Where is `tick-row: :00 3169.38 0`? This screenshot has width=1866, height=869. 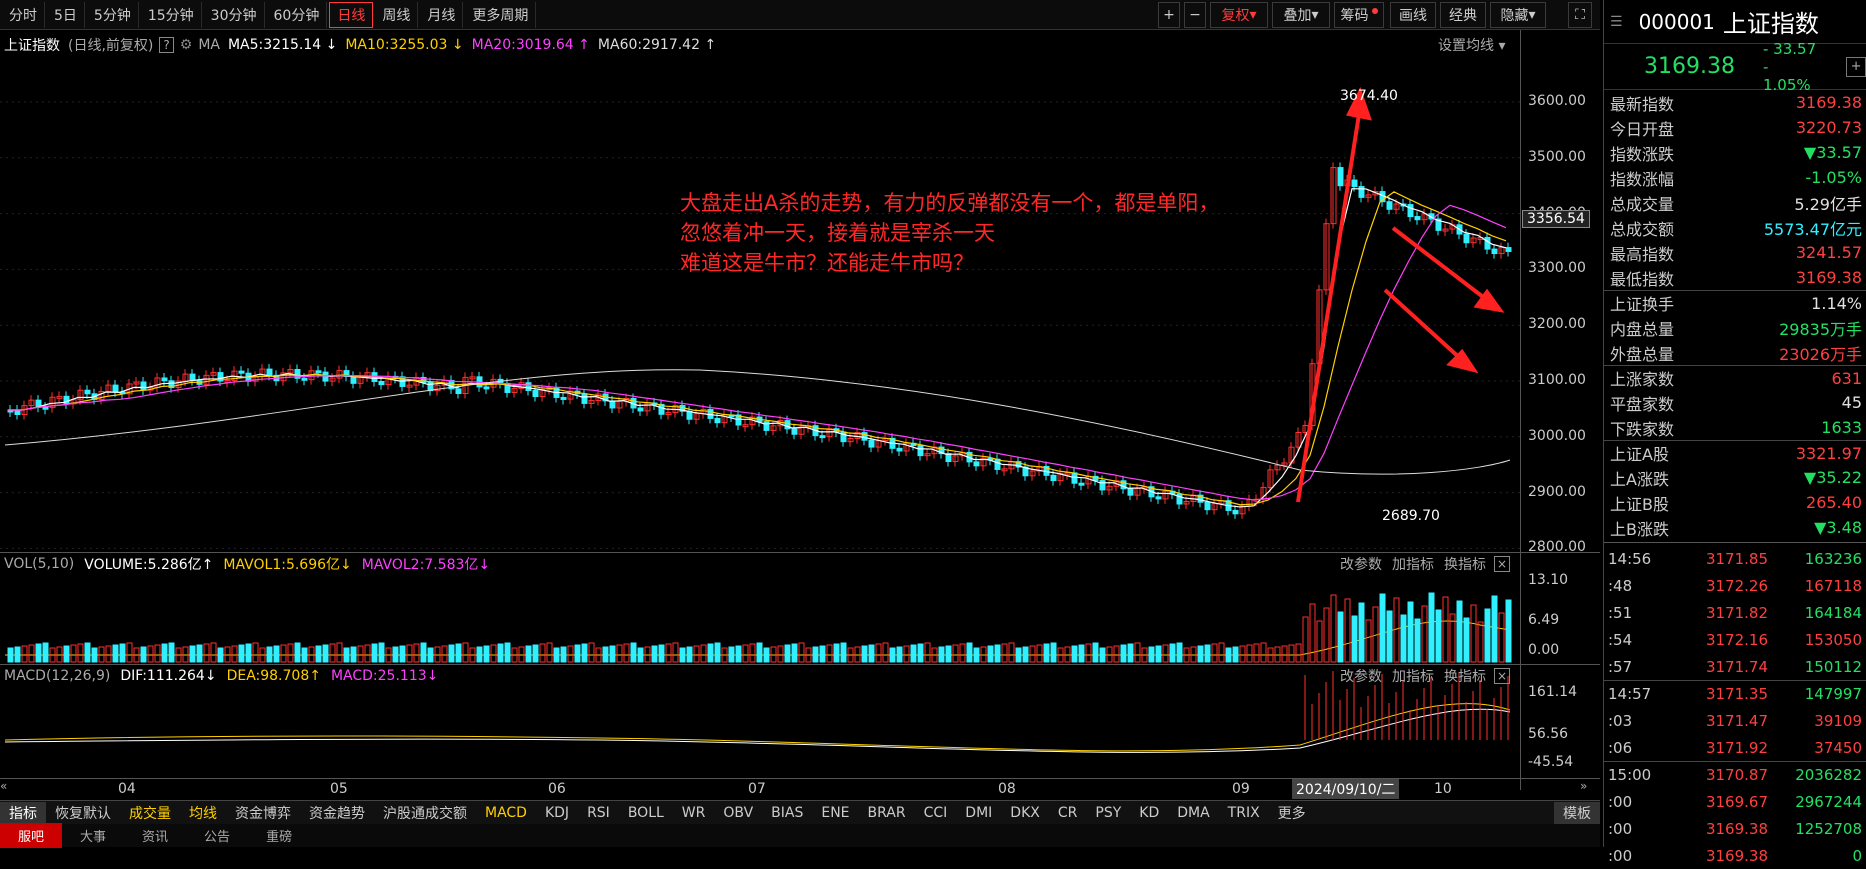 tick-row: :00 3169.38 0 is located at coordinates (1735, 855).